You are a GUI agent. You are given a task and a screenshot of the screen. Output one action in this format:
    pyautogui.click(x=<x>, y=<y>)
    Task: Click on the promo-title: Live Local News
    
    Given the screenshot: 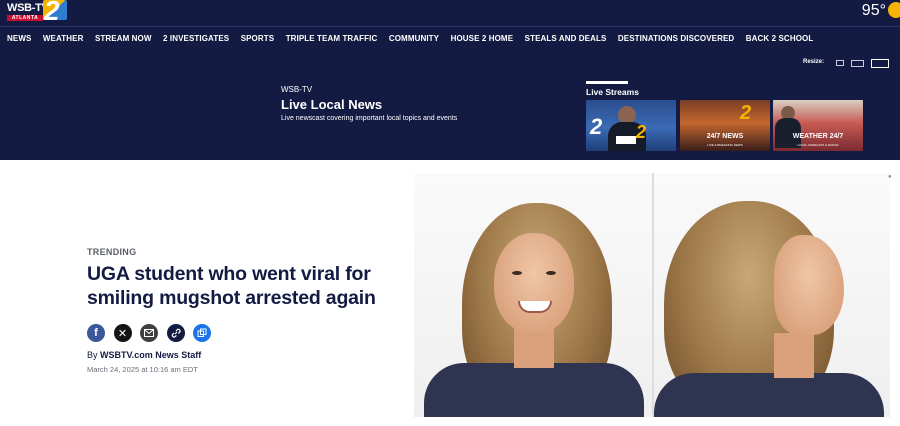 What is the action you would take?
    pyautogui.click(x=331, y=104)
    